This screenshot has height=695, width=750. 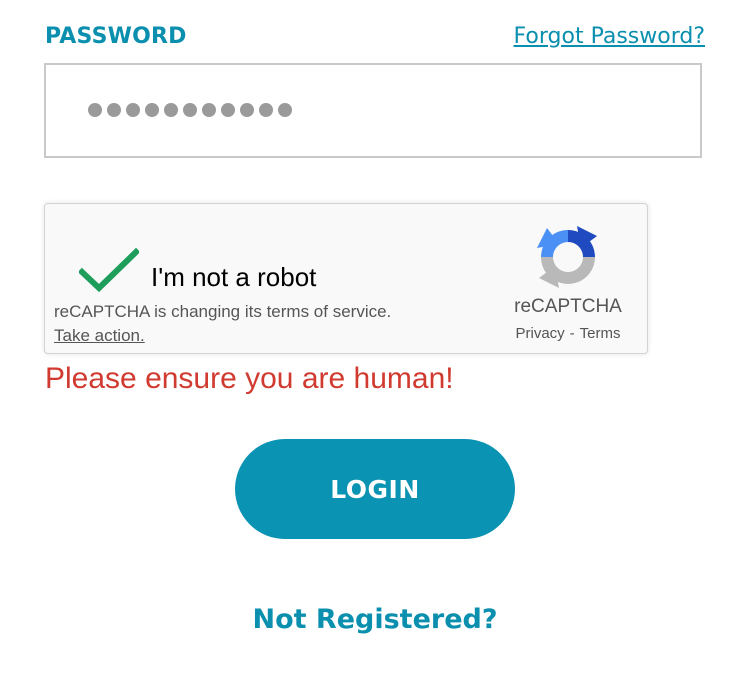 What do you see at coordinates (568, 333) in the screenshot?
I see `recaptcha-footer-links: Privacy - Terms` at bounding box center [568, 333].